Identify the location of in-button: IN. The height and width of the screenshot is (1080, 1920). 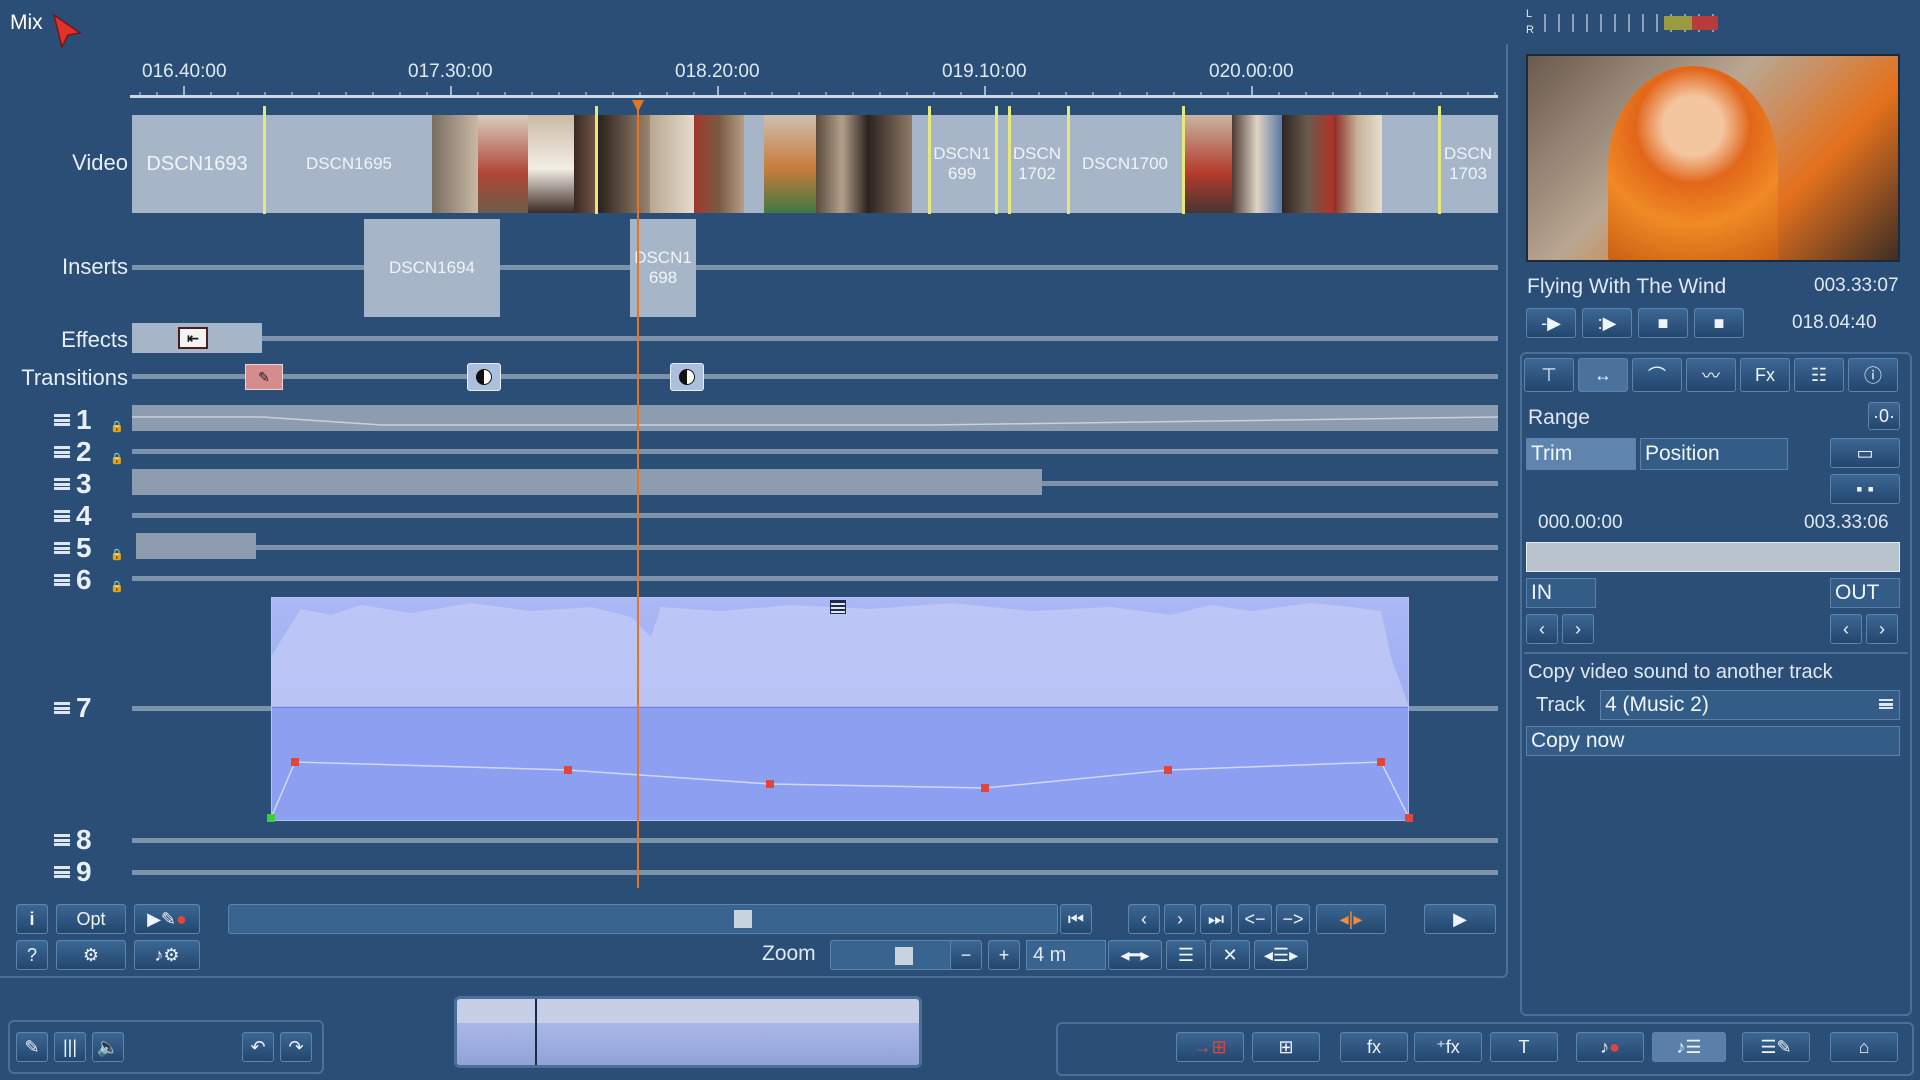
(1561, 593).